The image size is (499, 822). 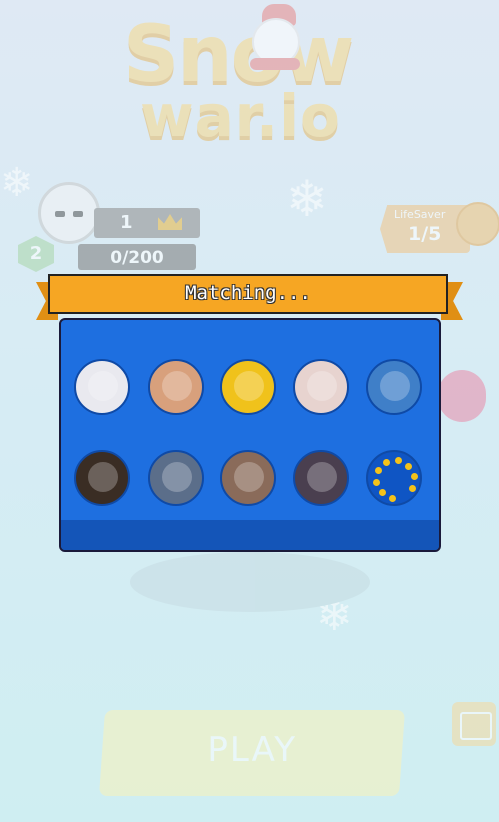 I want to click on player-avatar-dogs, so click(x=321, y=478).